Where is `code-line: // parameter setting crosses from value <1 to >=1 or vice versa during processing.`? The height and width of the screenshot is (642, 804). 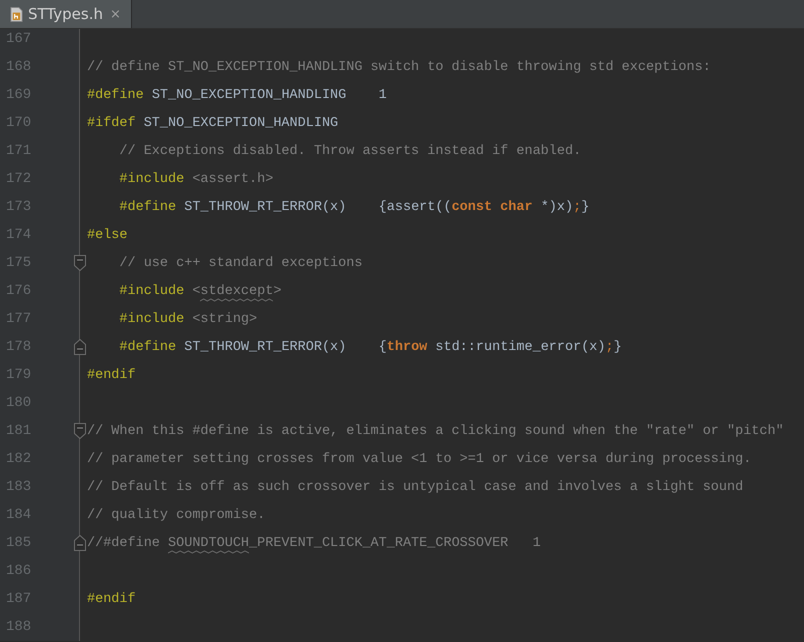 code-line: // parameter setting crosses from value <1 to >=1 or vice versa during processing. is located at coordinates (419, 459).